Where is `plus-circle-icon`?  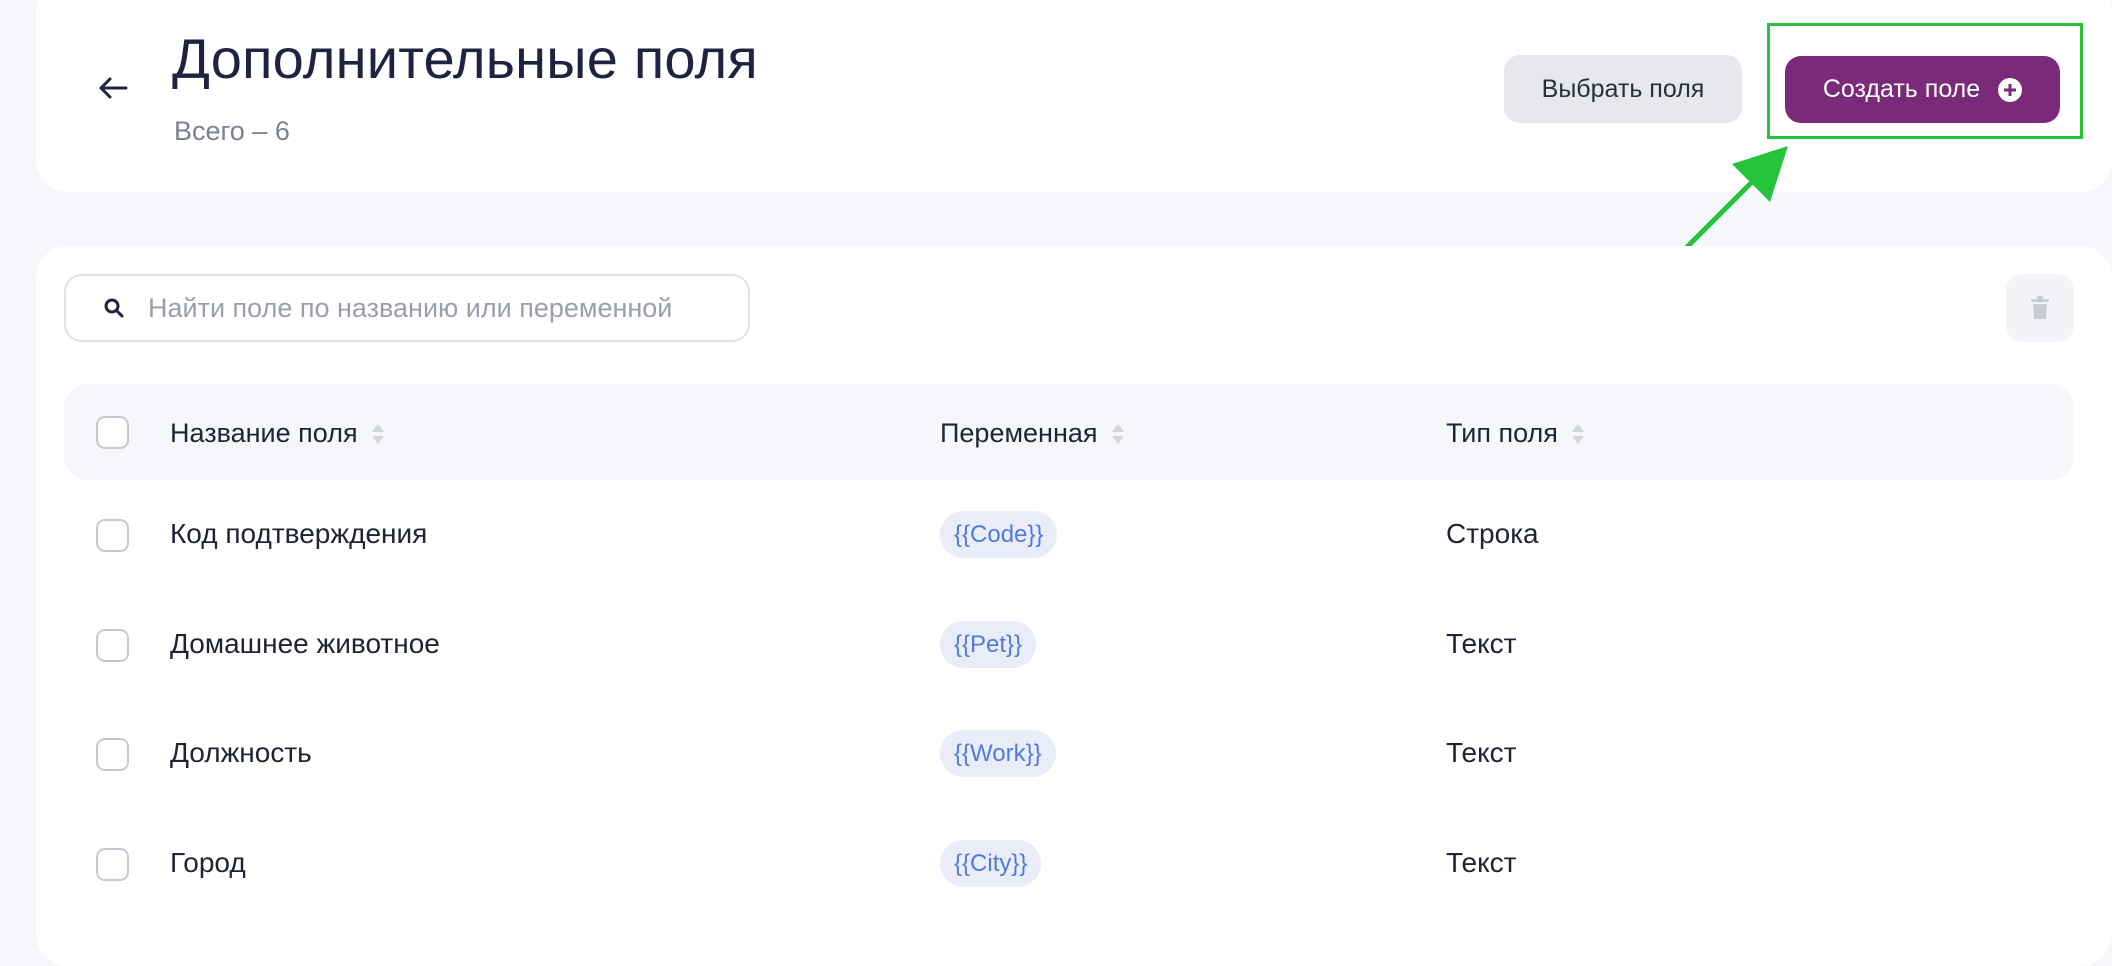
plus-circle-icon is located at coordinates (2010, 89).